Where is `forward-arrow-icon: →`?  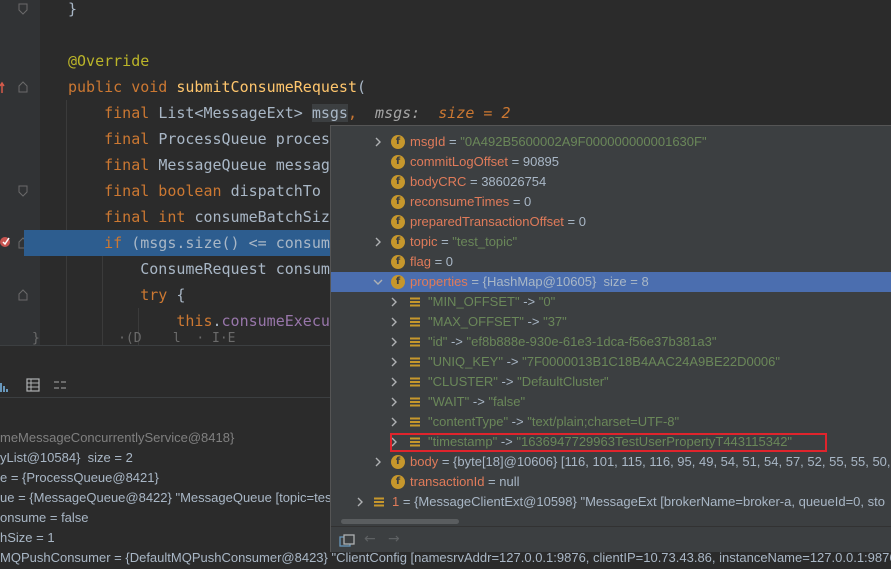
forward-arrow-icon: → is located at coordinates (394, 539).